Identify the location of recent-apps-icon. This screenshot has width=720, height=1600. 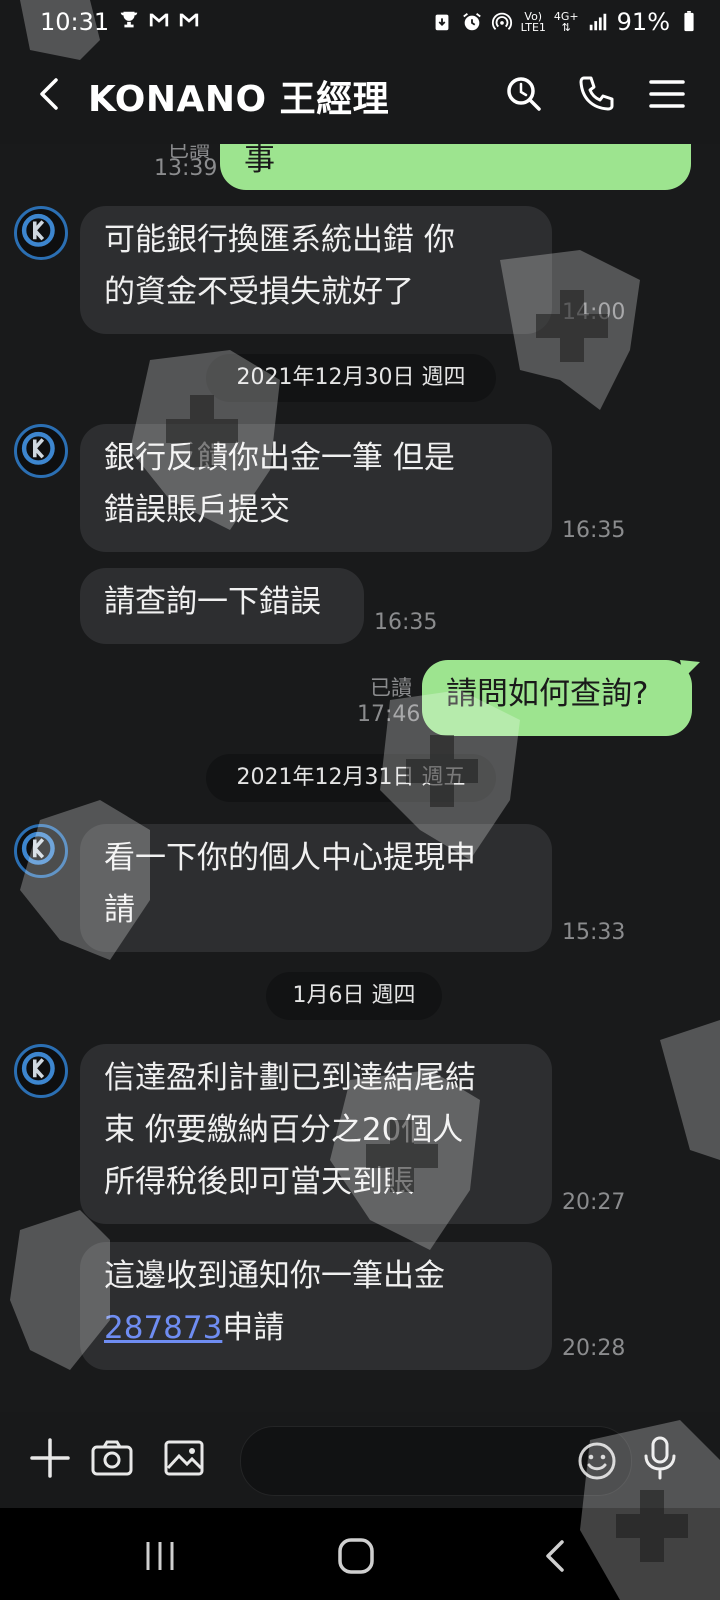
(160, 1556).